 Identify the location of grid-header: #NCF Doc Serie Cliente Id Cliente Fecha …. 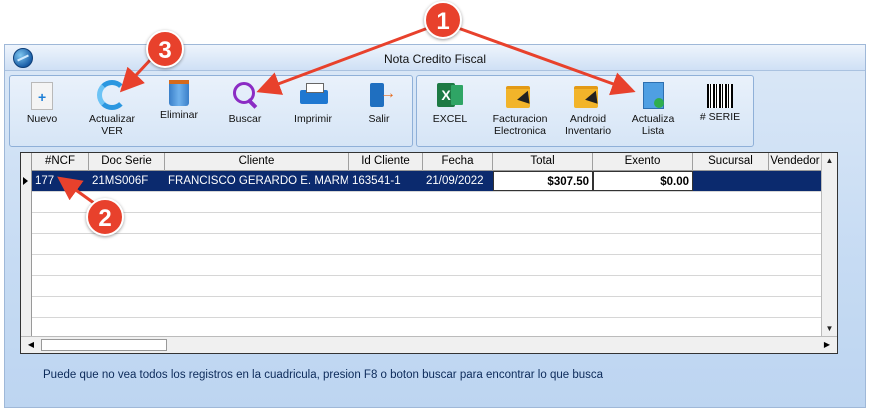
(427, 162).